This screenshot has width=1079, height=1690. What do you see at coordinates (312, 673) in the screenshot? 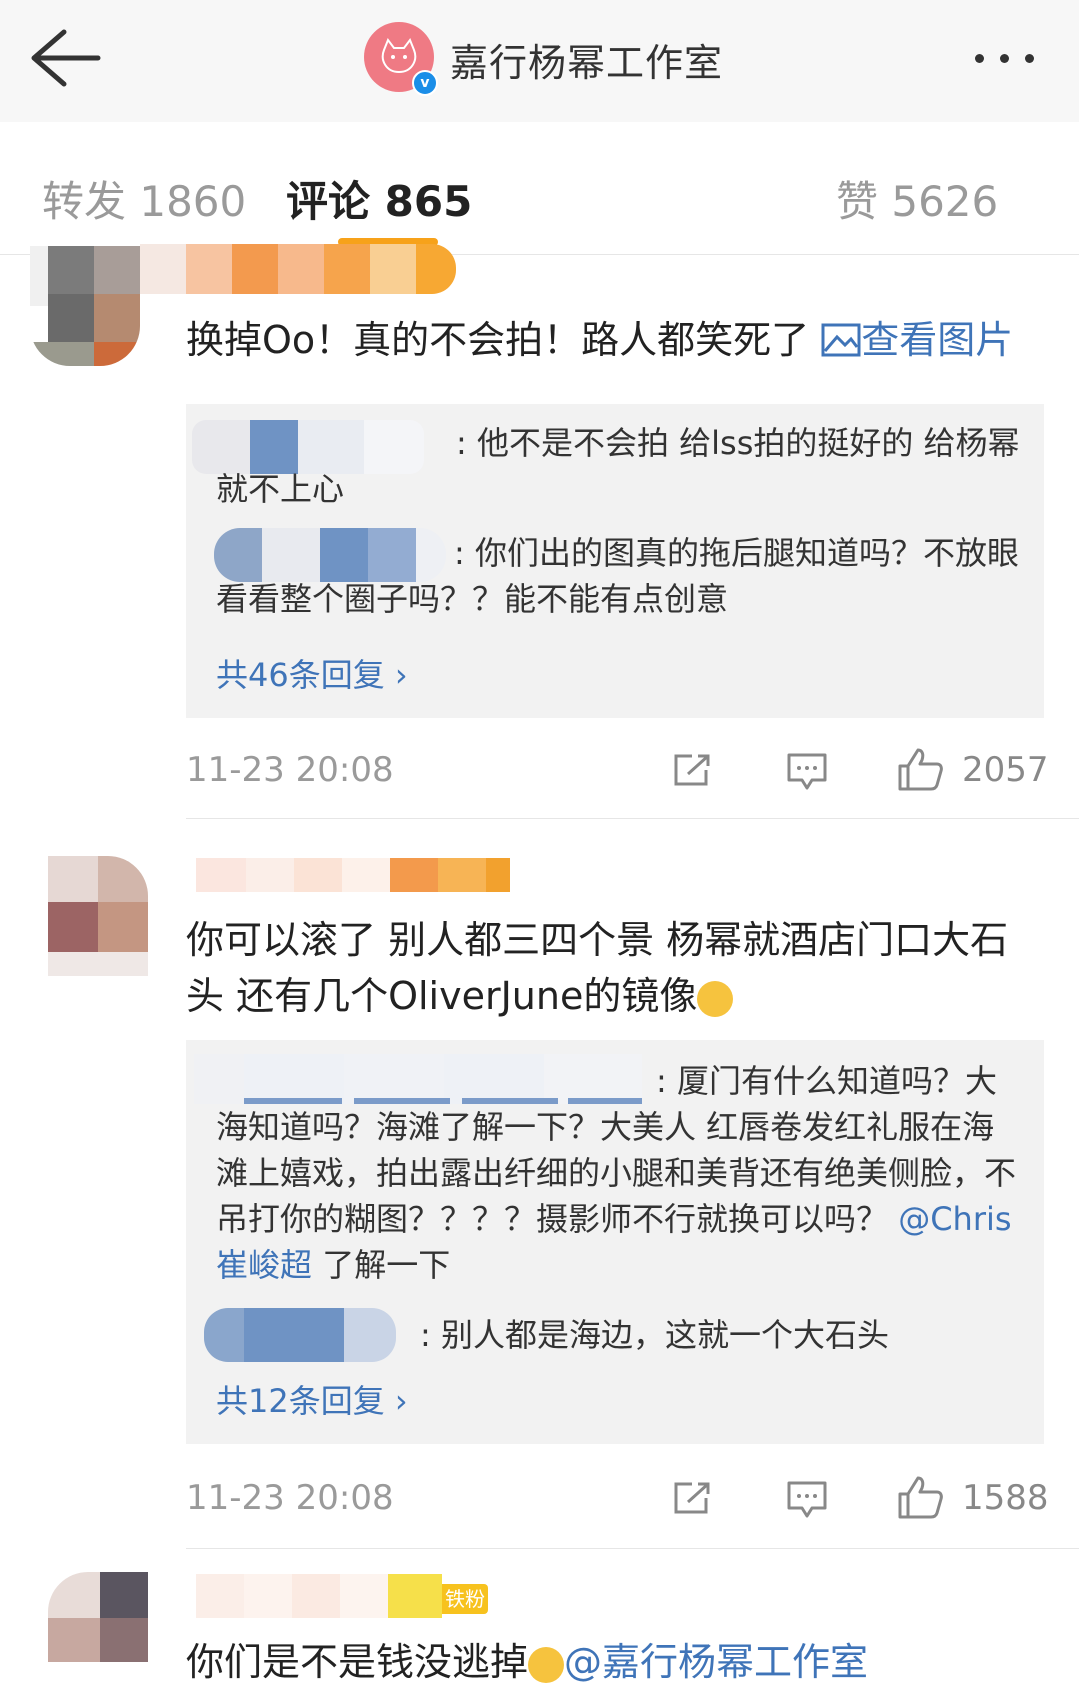
I see `more-replies-link: 共46条回复 ›` at bounding box center [312, 673].